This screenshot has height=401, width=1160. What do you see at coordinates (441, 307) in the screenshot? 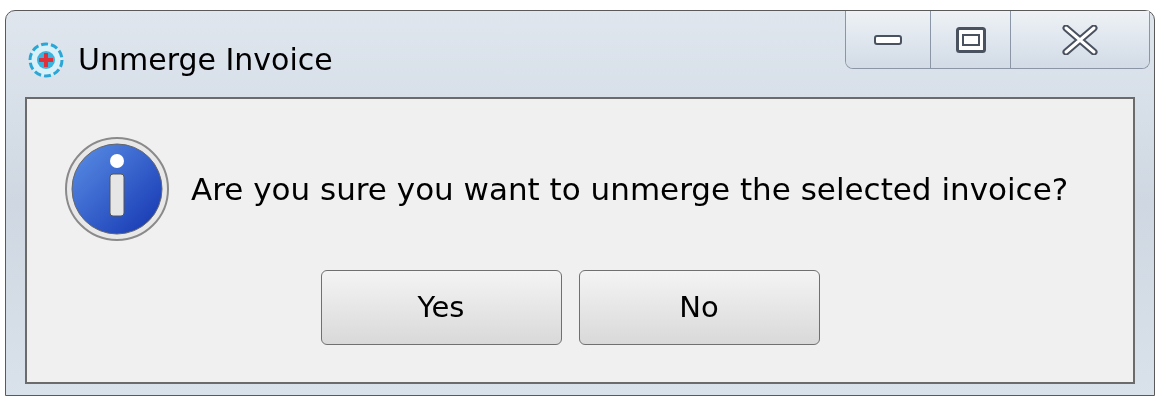
I see `dialog-button: Yes` at bounding box center [441, 307].